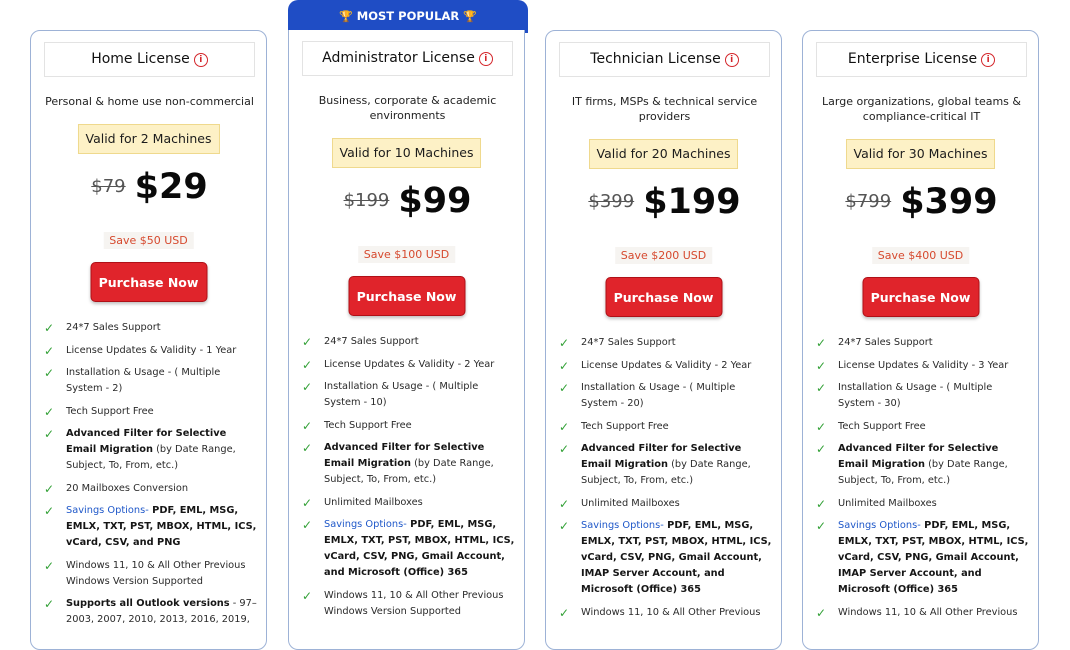 The height and width of the screenshot is (650, 1070). What do you see at coordinates (116, 488) in the screenshot?
I see `feature-item: ✓ 20 Mailboxes Conversion` at bounding box center [116, 488].